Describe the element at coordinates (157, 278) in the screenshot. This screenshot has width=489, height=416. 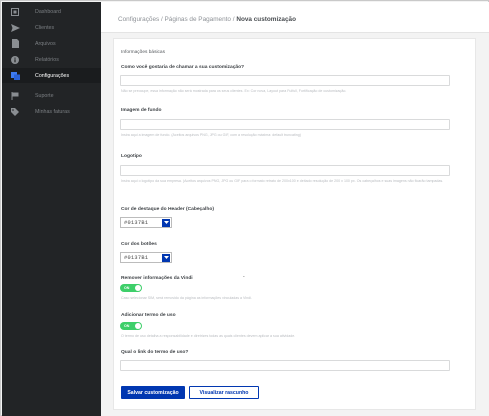
I see `remove-vindi-label: Remover informações da Vindi` at that location.